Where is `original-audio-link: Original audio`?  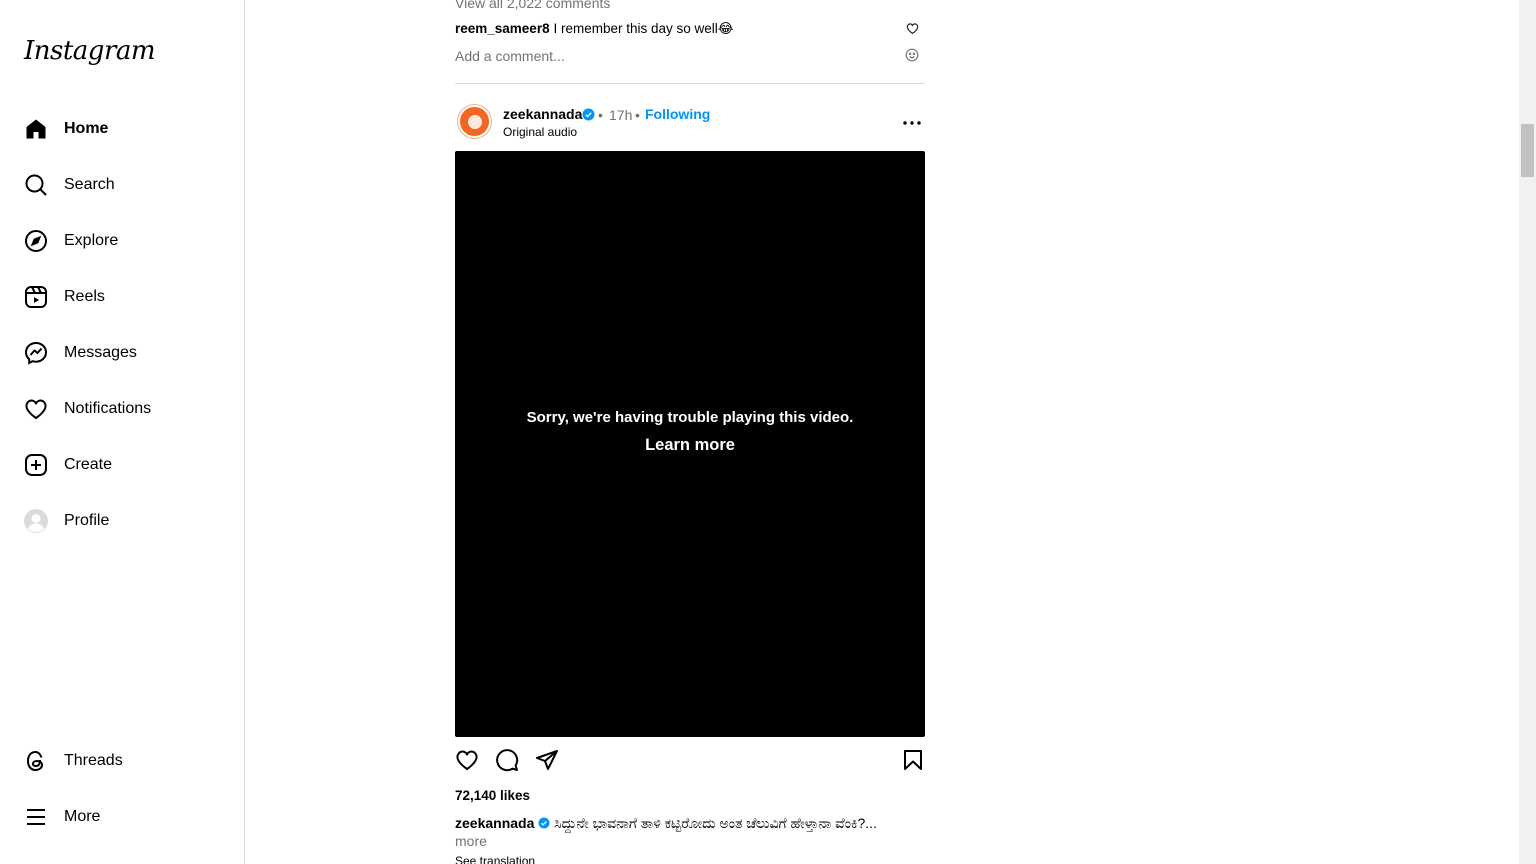
original-audio-link: Original audio is located at coordinates (540, 132).